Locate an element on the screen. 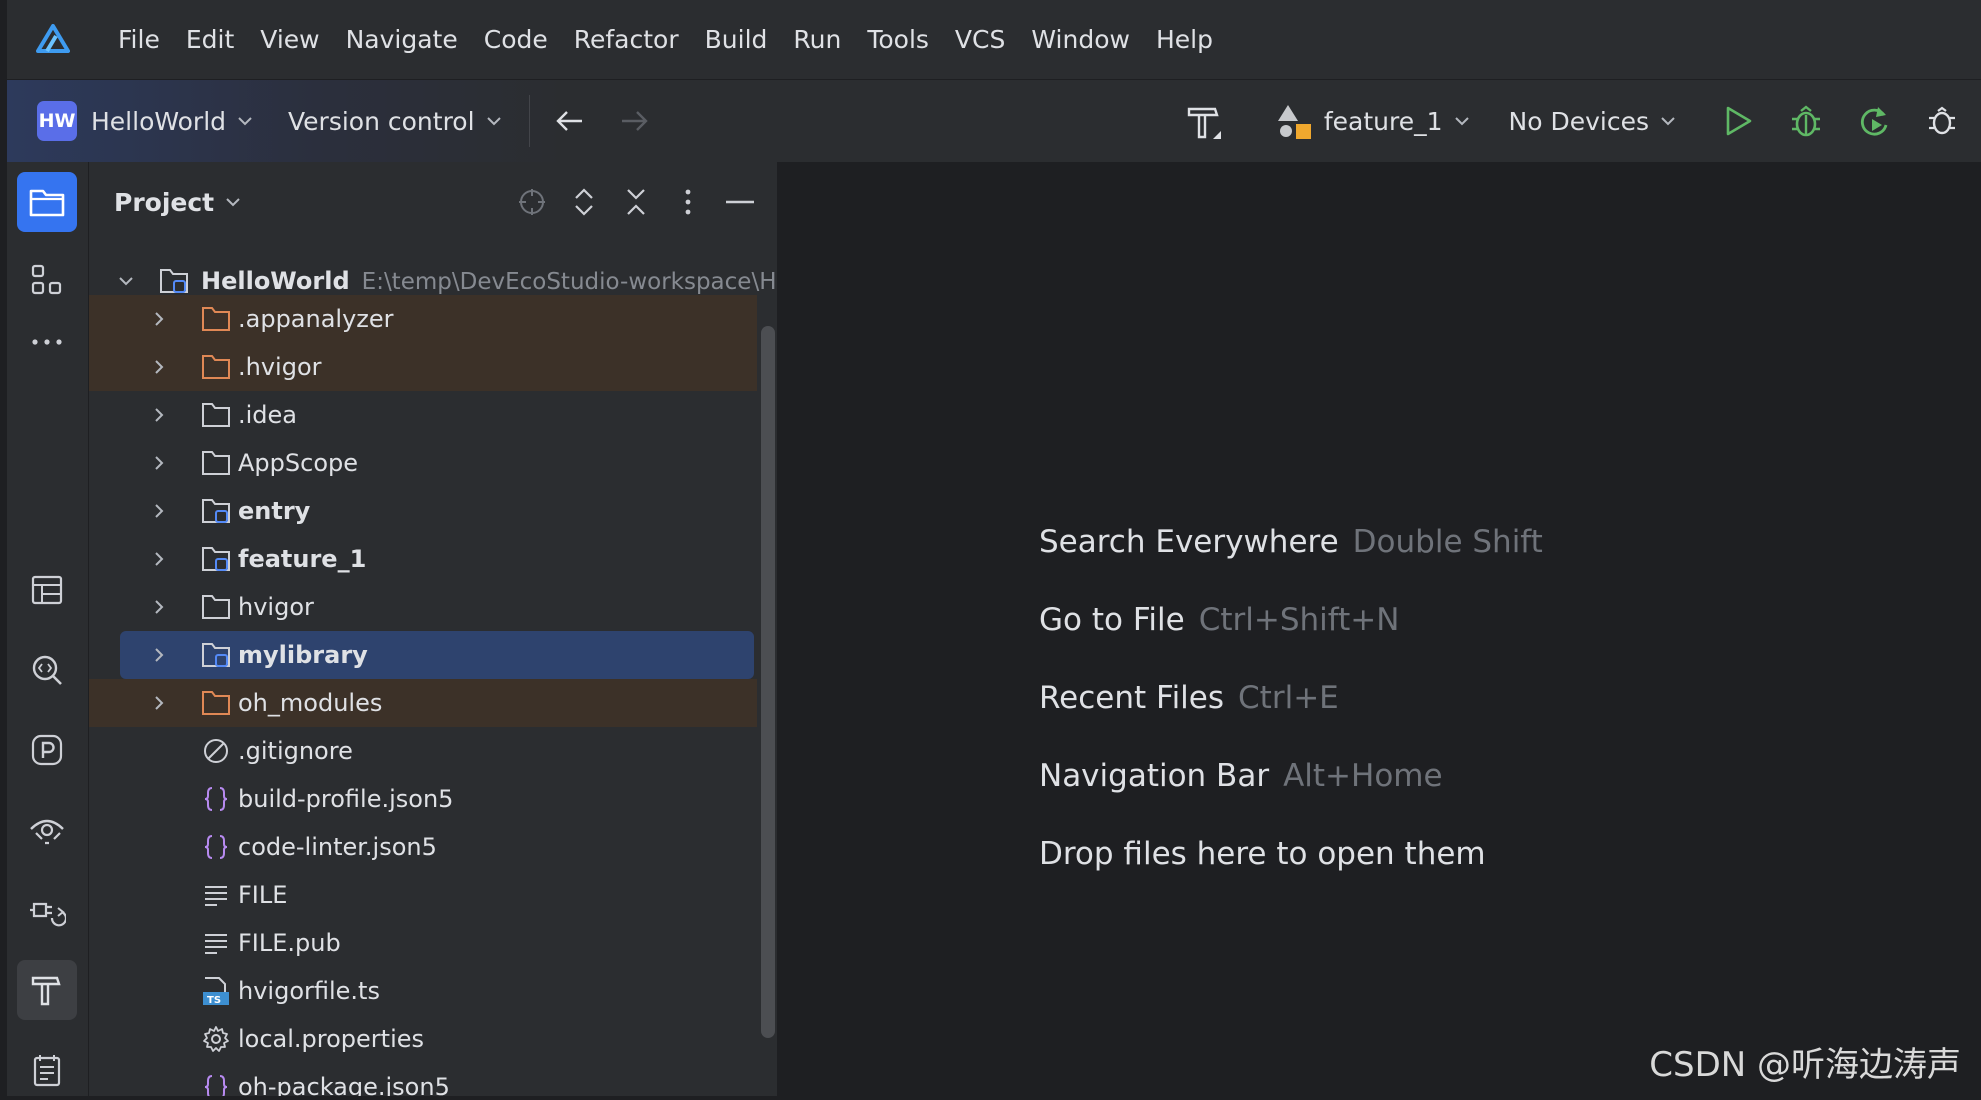 The image size is (1981, 1100). tree-item: code-linter.json5 is located at coordinates (423, 847).